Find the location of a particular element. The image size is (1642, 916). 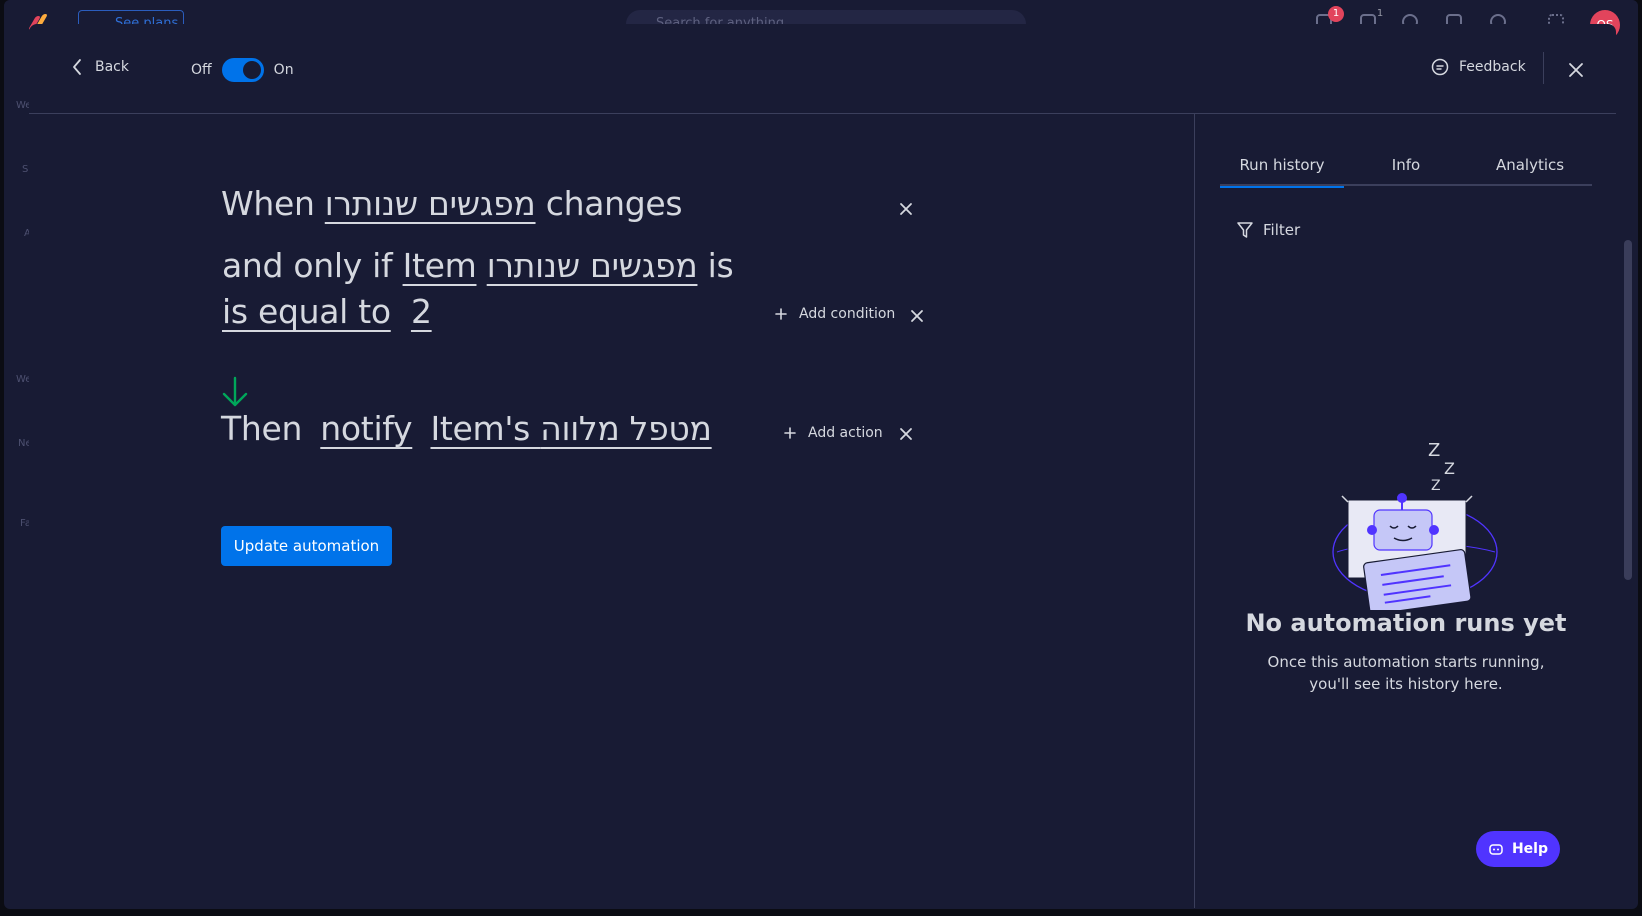

header-divider is located at coordinates (1543, 68).